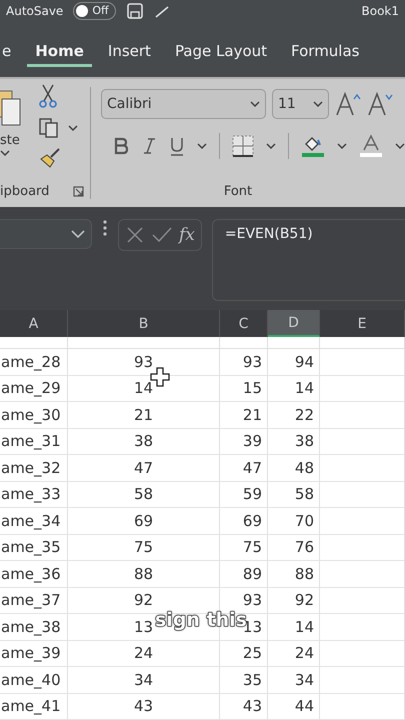  I want to click on table-cell: ame_29, so click(31, 388).